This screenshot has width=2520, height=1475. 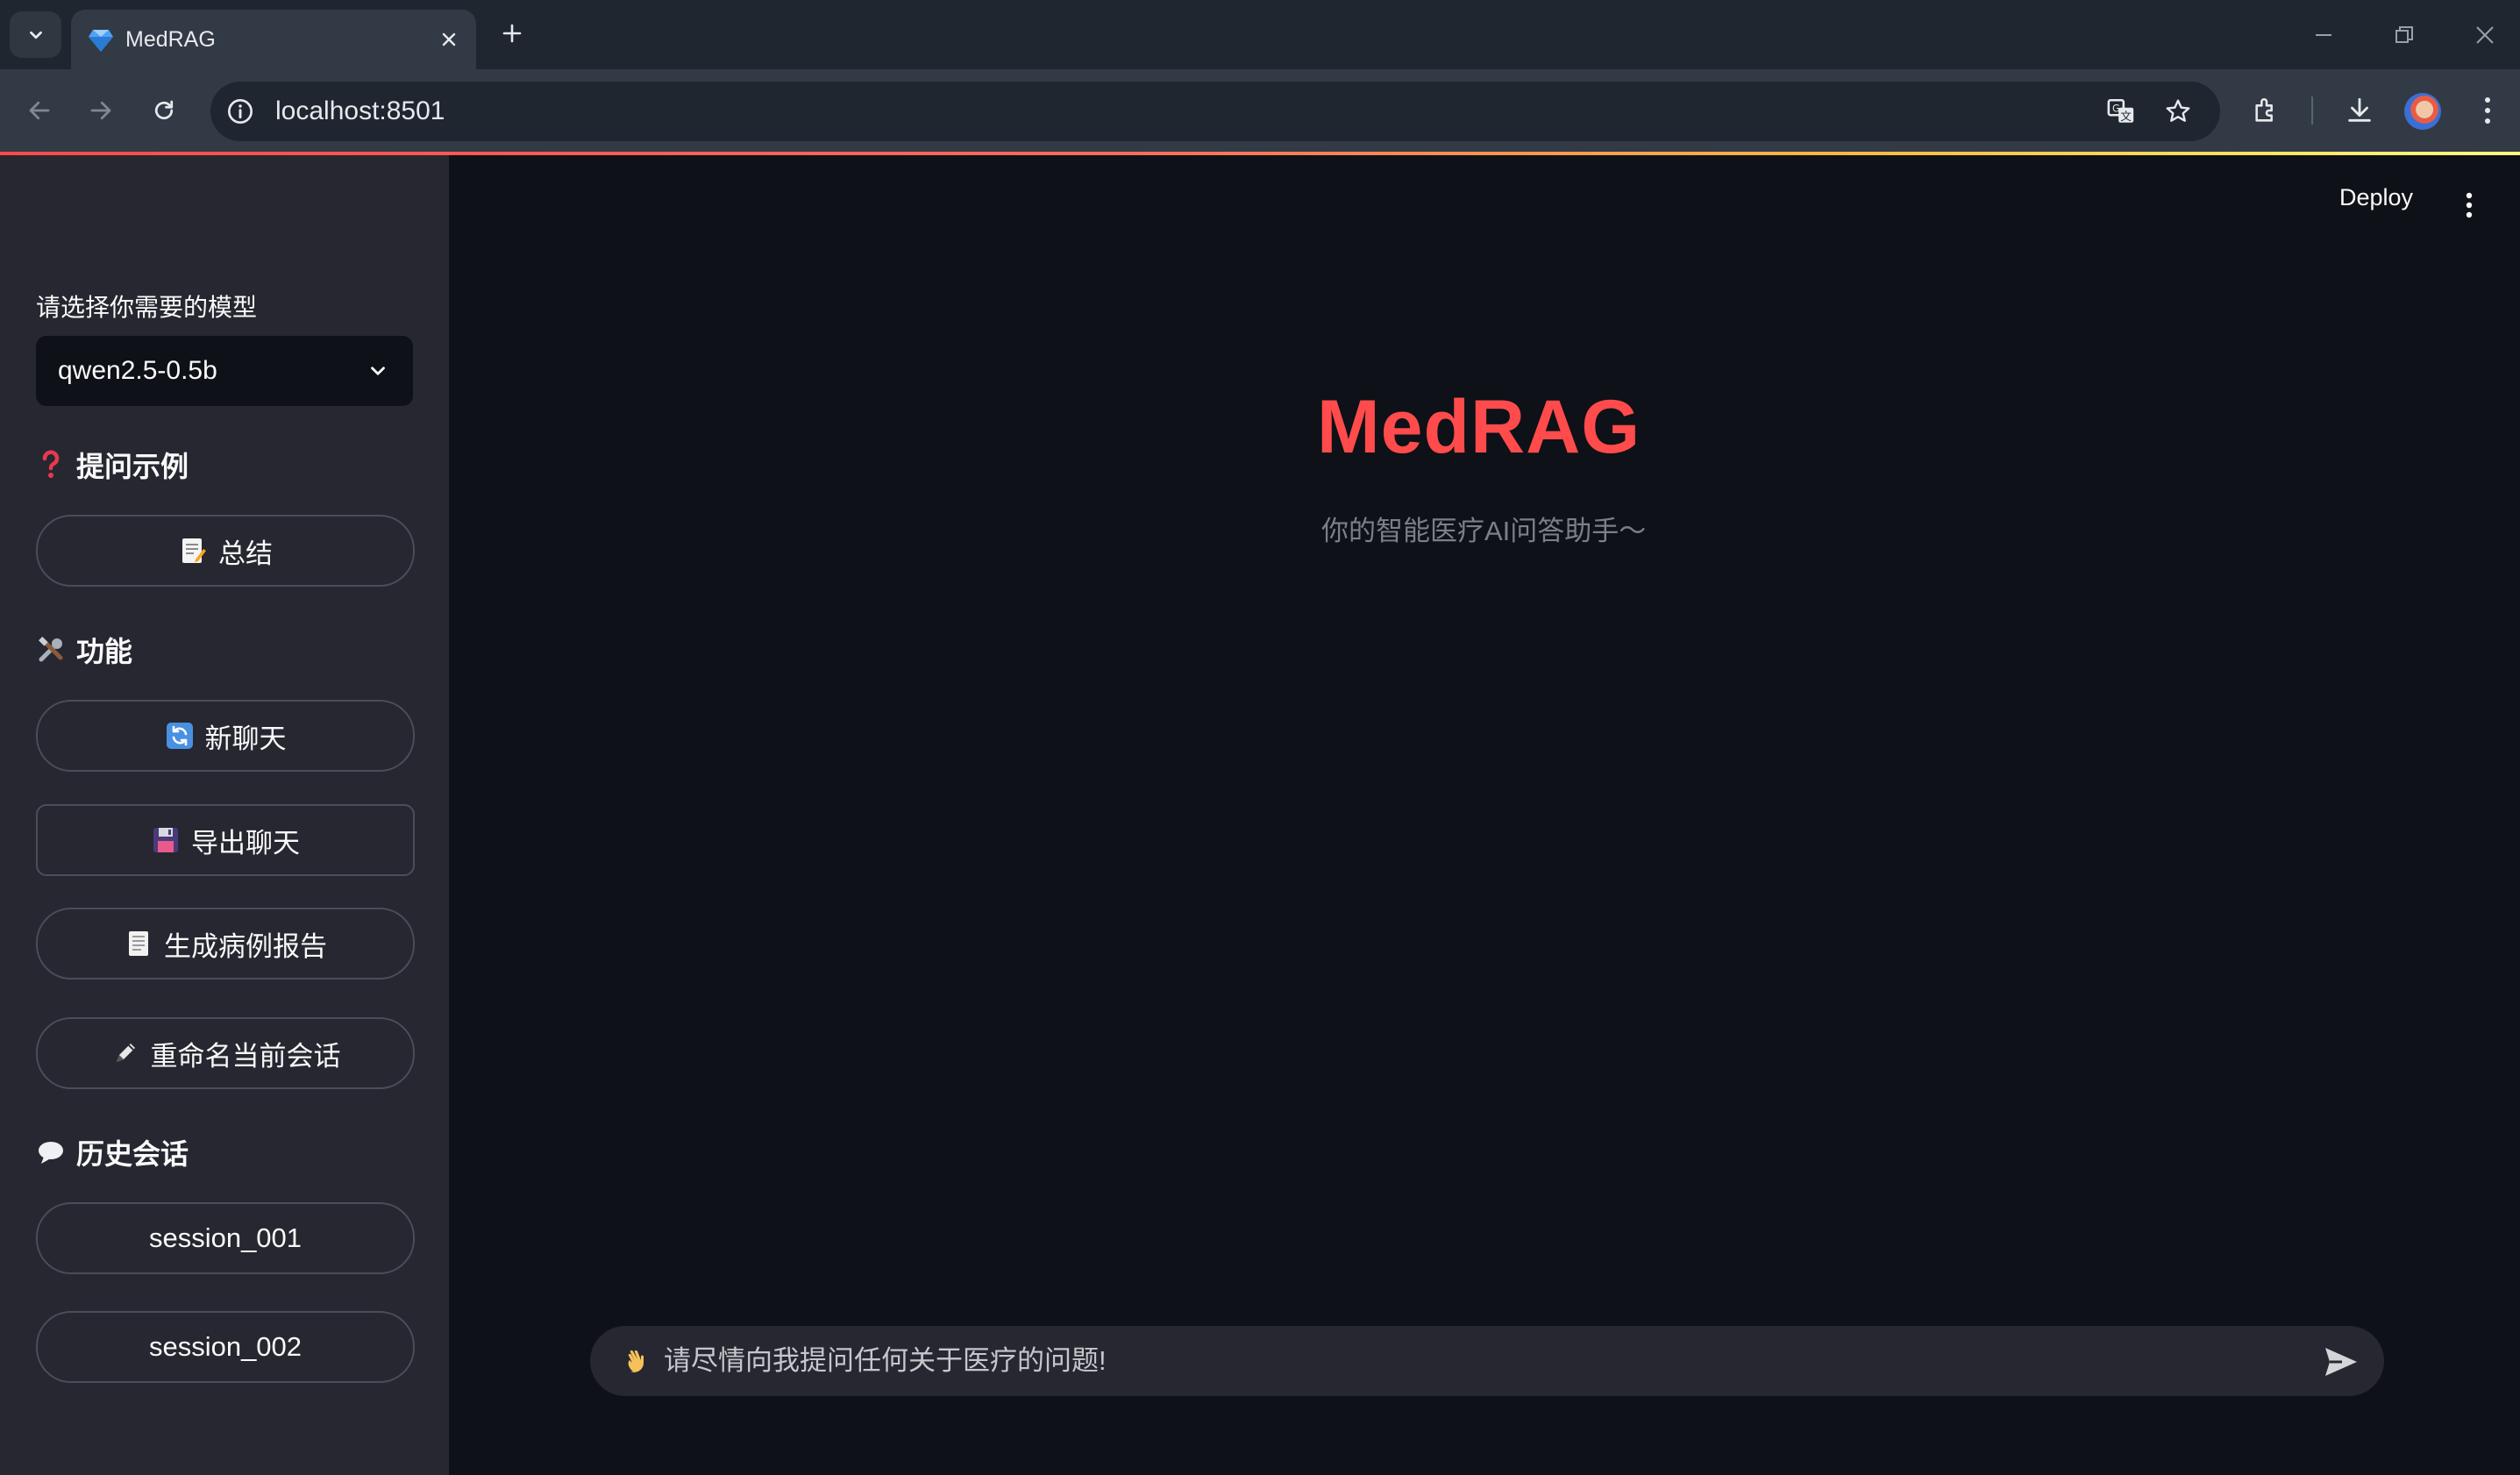 What do you see at coordinates (2116, 109) in the screenshot?
I see `svg-text: G` at bounding box center [2116, 109].